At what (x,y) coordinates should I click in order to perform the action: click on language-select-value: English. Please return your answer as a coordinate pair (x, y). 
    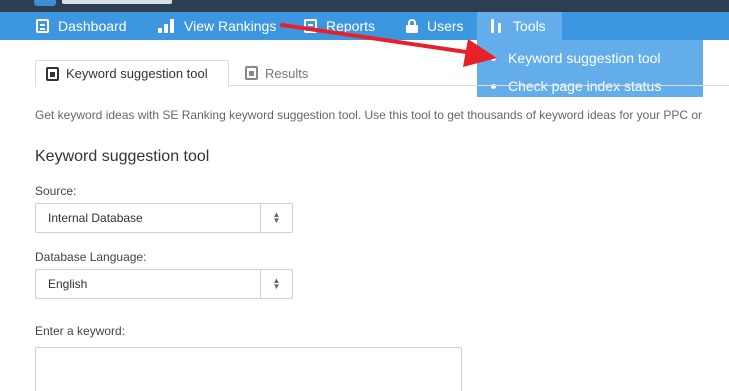
    Looking at the image, I should click on (68, 284).